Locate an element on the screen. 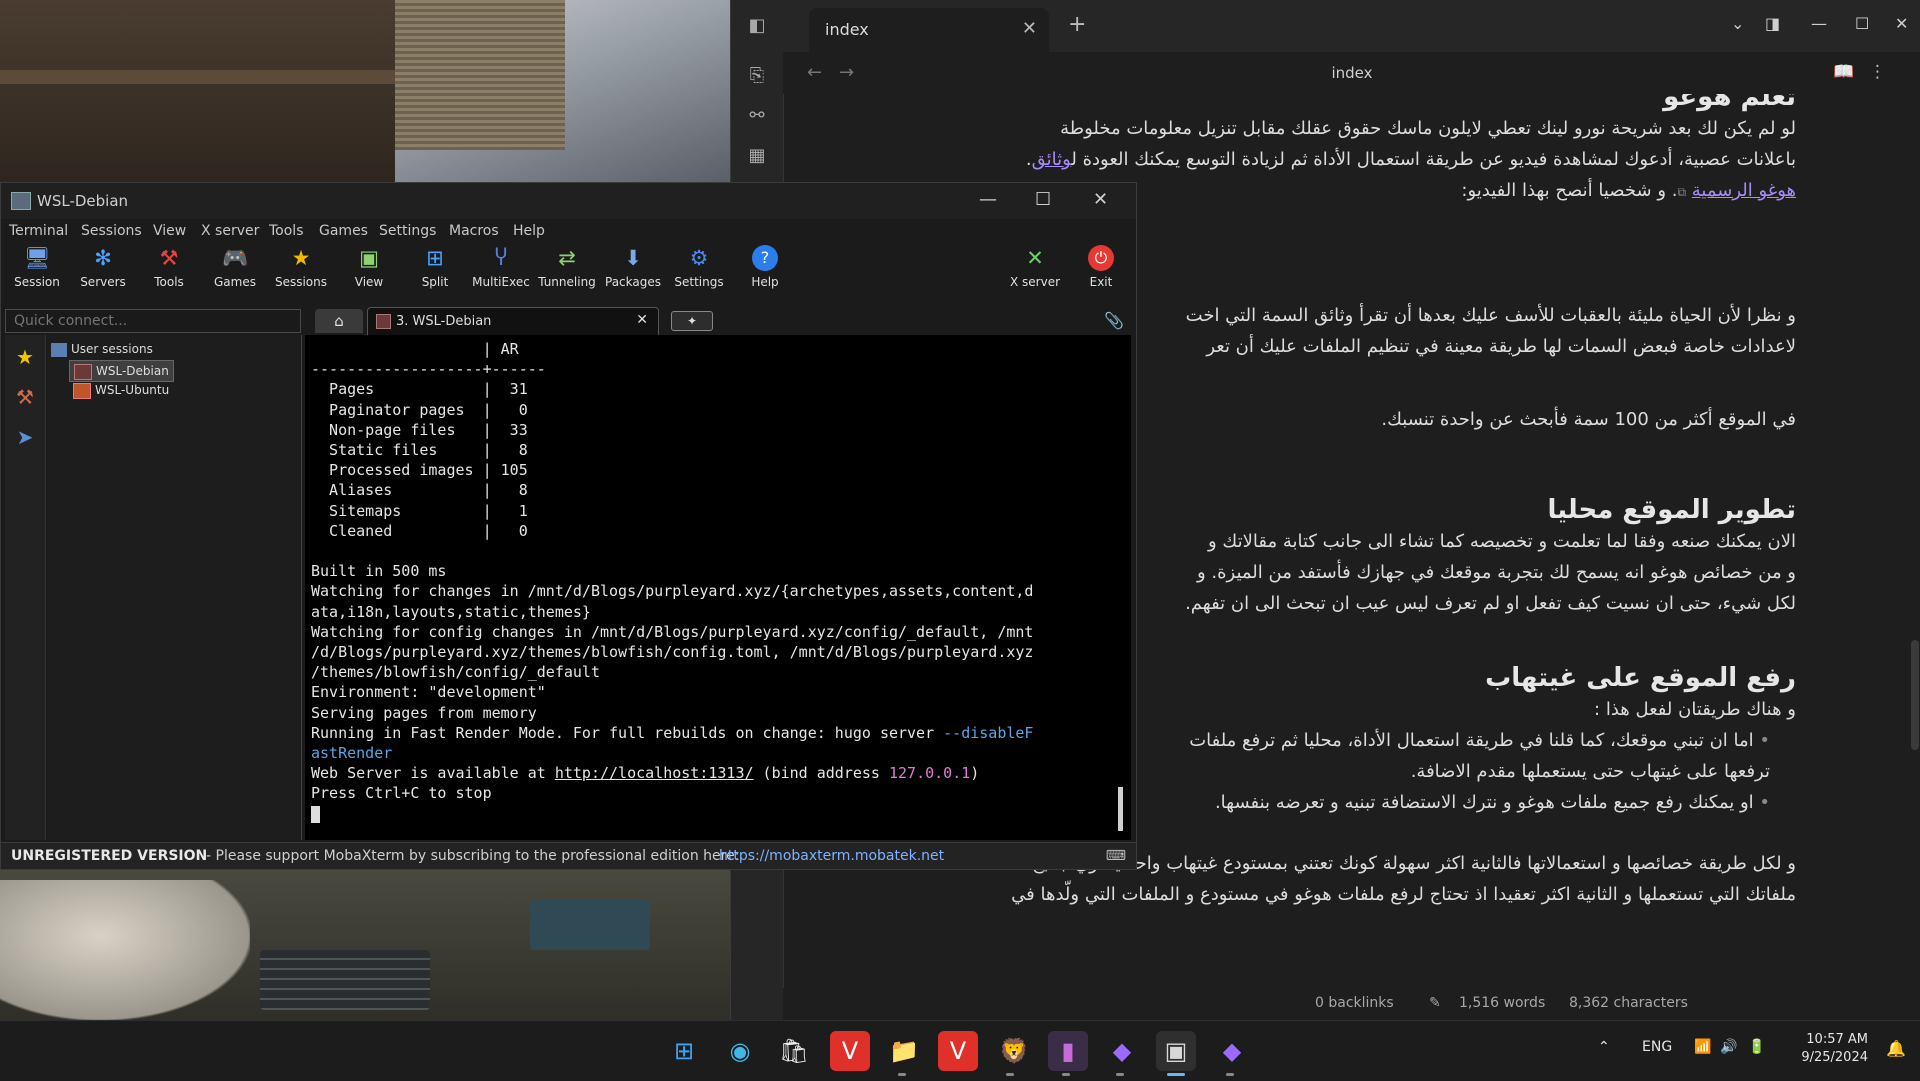 This screenshot has height=1081, width=1920. character-count: 8,362 characters is located at coordinates (1628, 1003).